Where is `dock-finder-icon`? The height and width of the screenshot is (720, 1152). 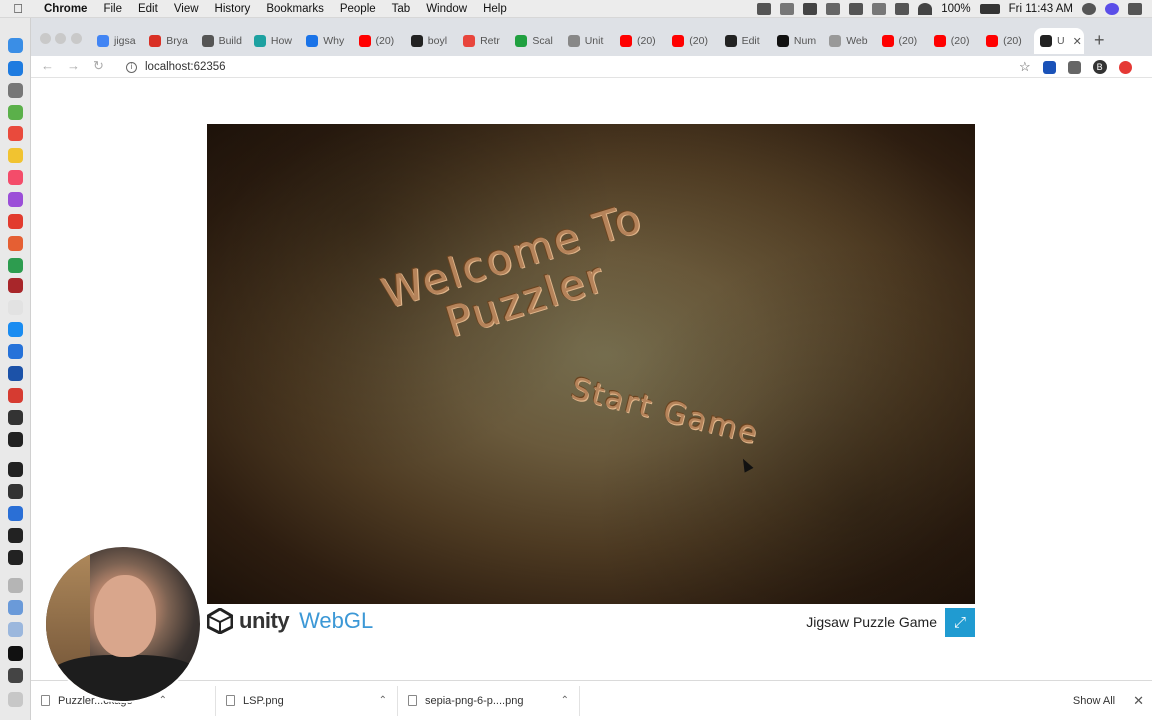 dock-finder-icon is located at coordinates (15, 45).